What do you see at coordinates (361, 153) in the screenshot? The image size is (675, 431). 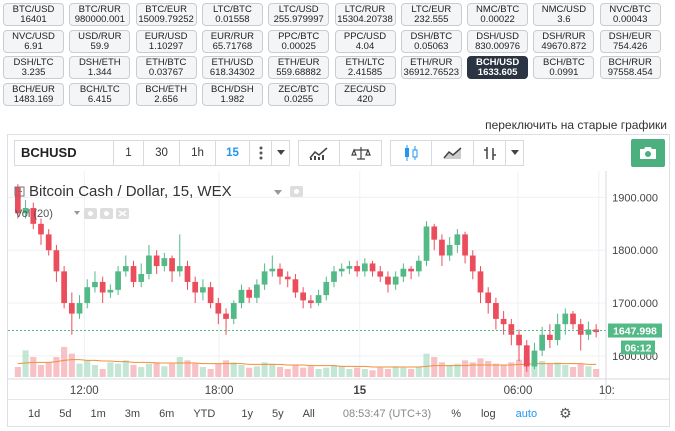 I see `compare-icon` at bounding box center [361, 153].